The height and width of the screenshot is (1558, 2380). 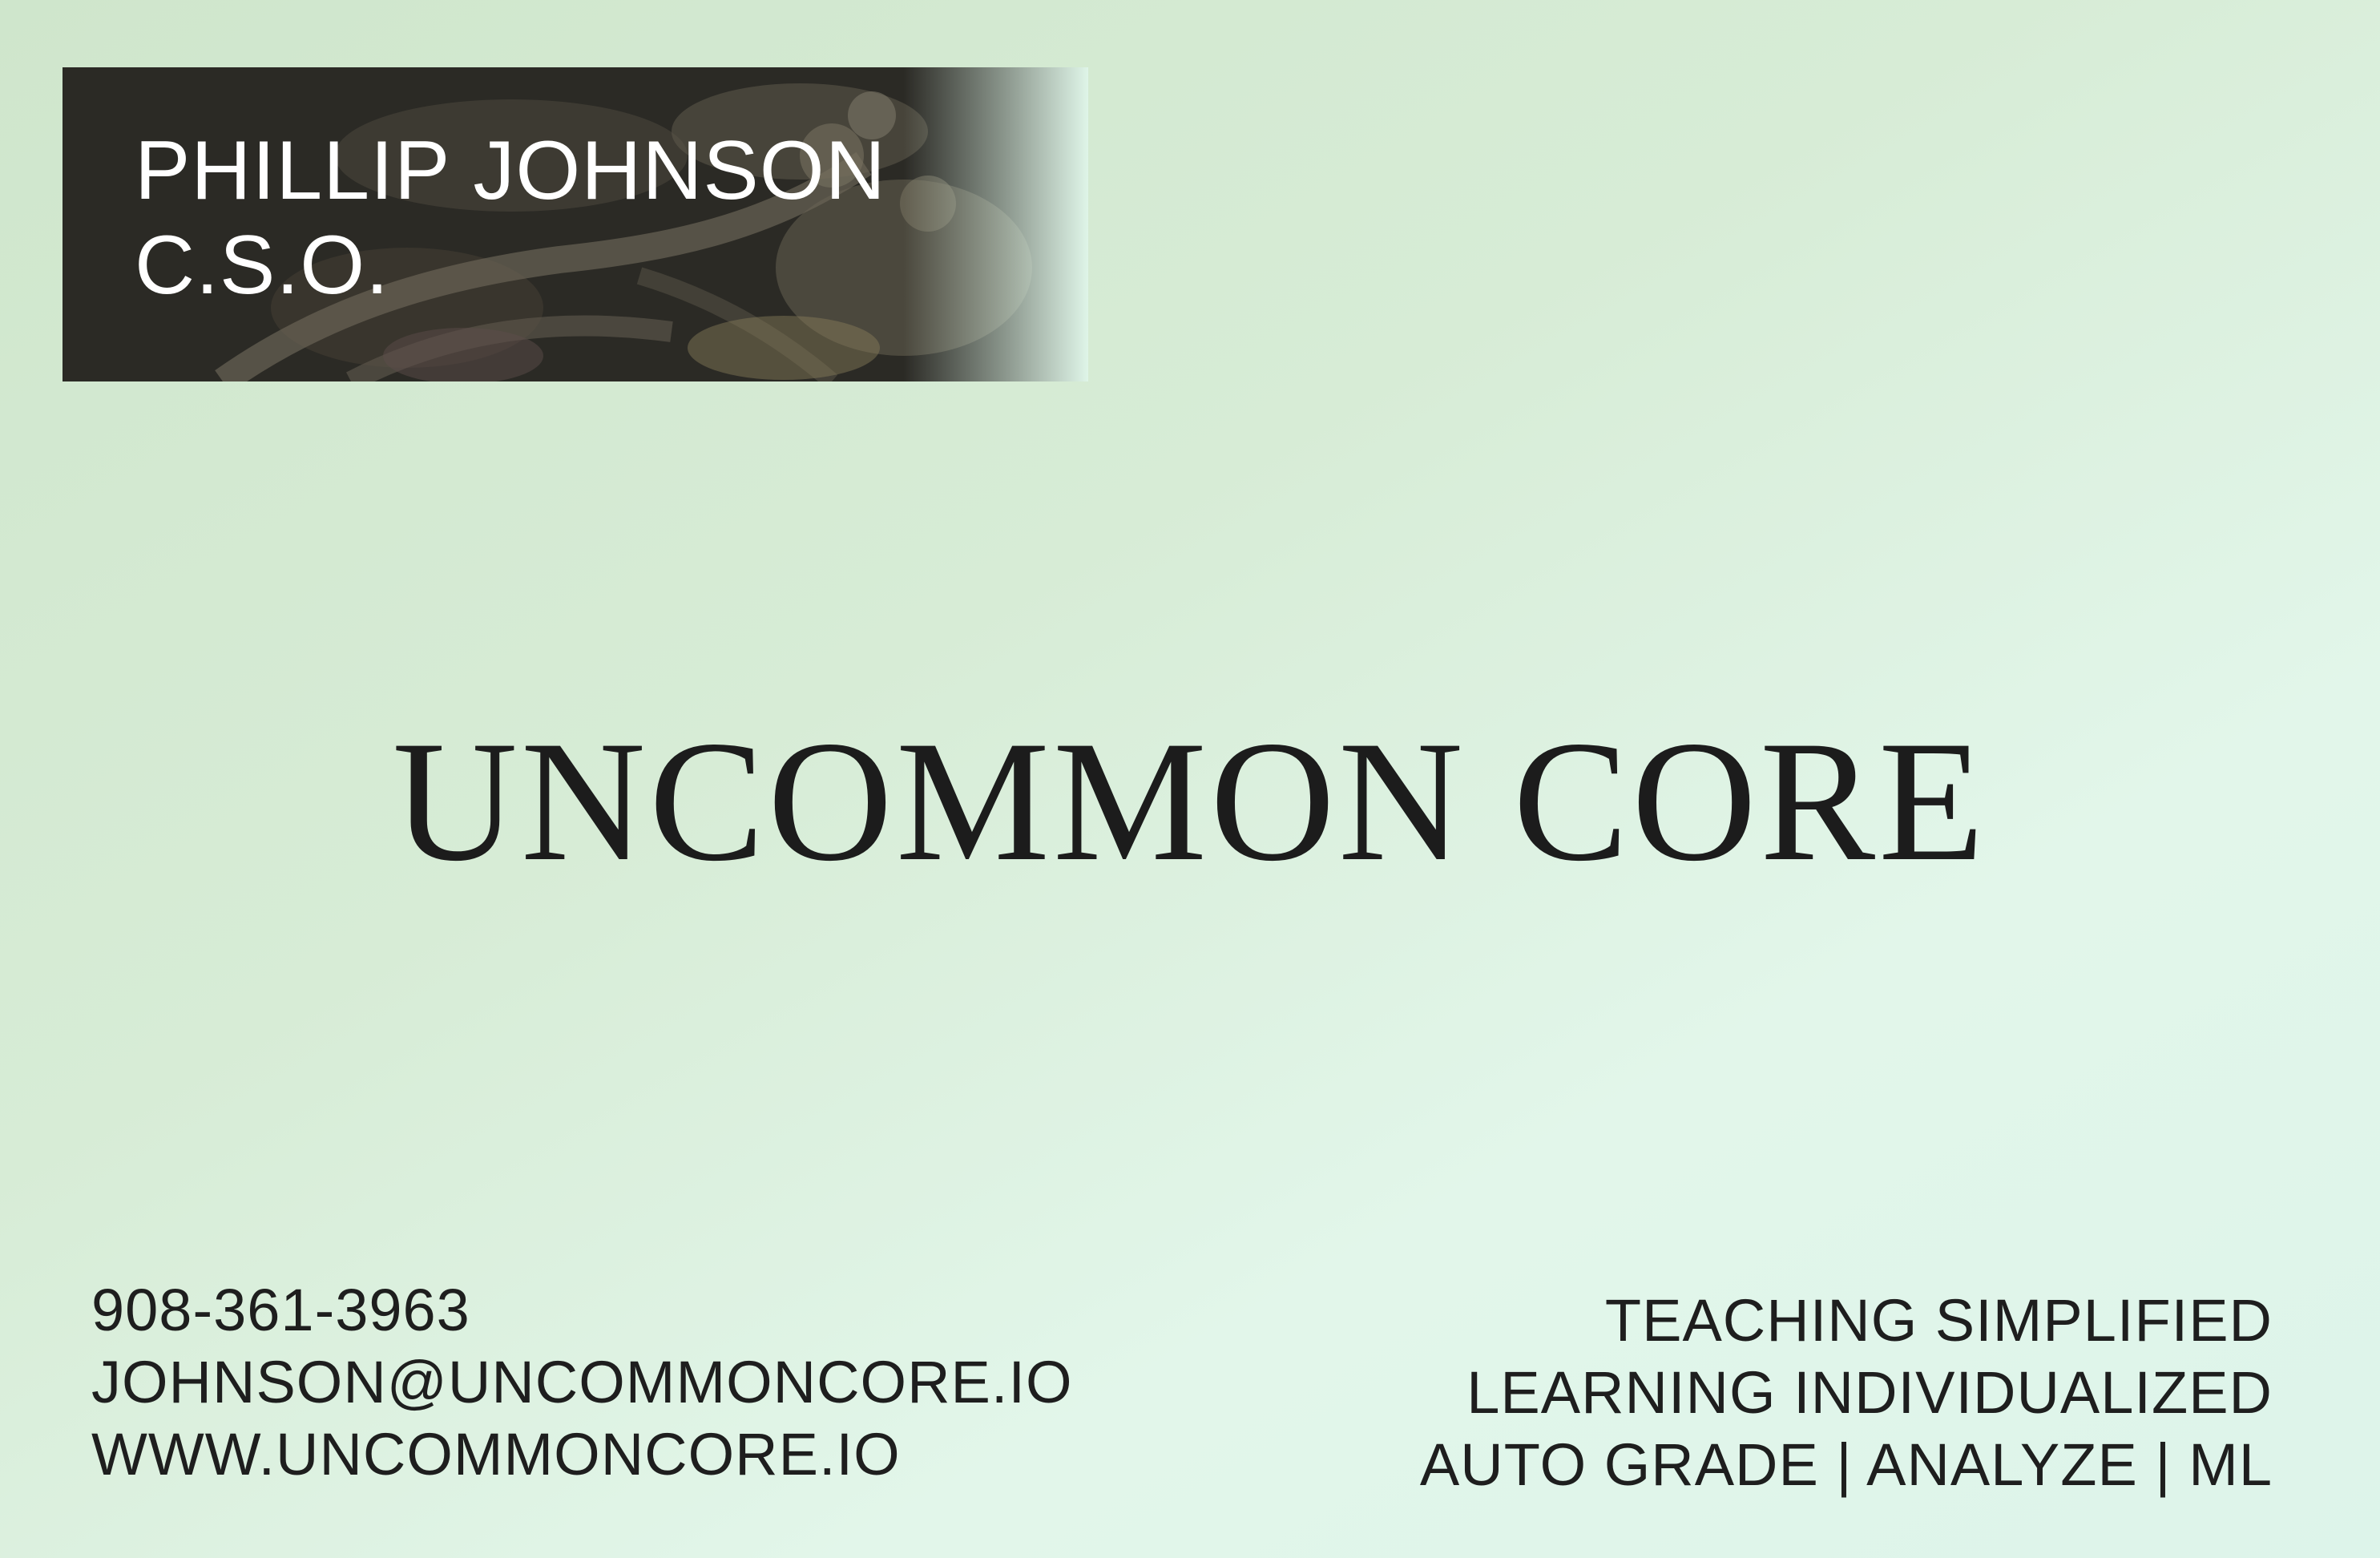 What do you see at coordinates (510, 218) in the screenshot?
I see `name-block: PHILLIP JOHNSON C.S.O.` at bounding box center [510, 218].